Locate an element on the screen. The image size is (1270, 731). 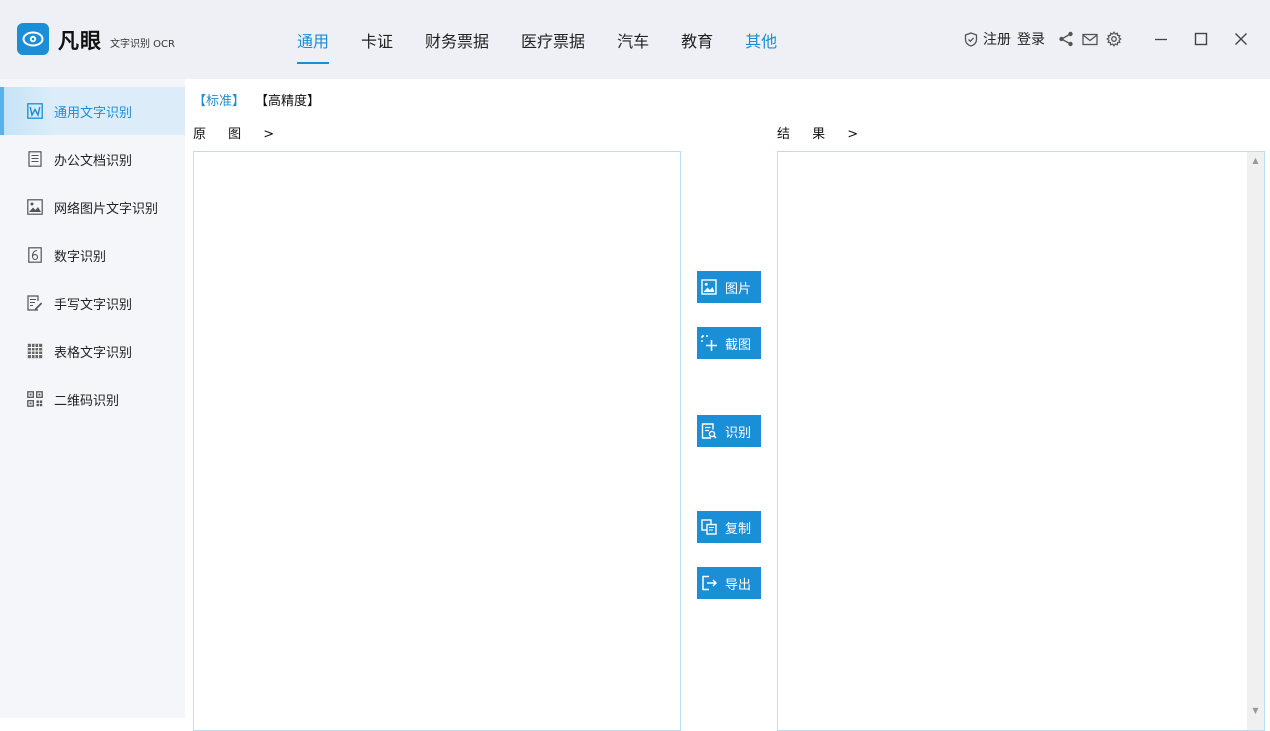
qrcode-icon is located at coordinates (35, 399).